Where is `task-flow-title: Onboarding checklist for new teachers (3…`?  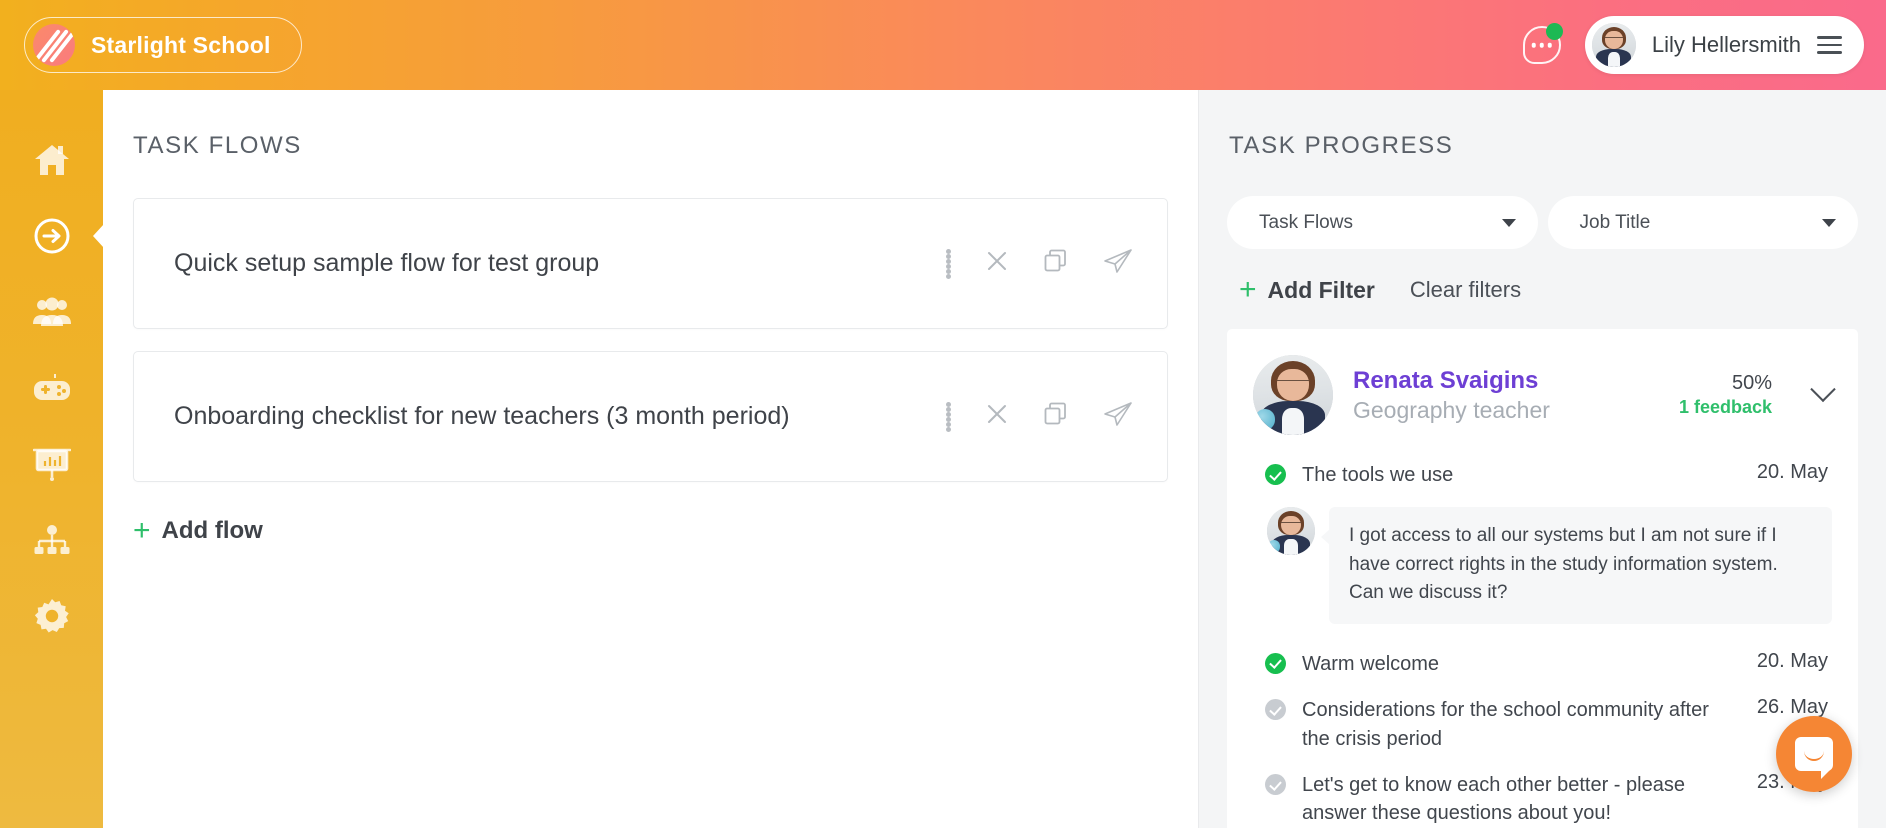 task-flow-title: Onboarding checklist for new teachers (3… is located at coordinates (482, 416).